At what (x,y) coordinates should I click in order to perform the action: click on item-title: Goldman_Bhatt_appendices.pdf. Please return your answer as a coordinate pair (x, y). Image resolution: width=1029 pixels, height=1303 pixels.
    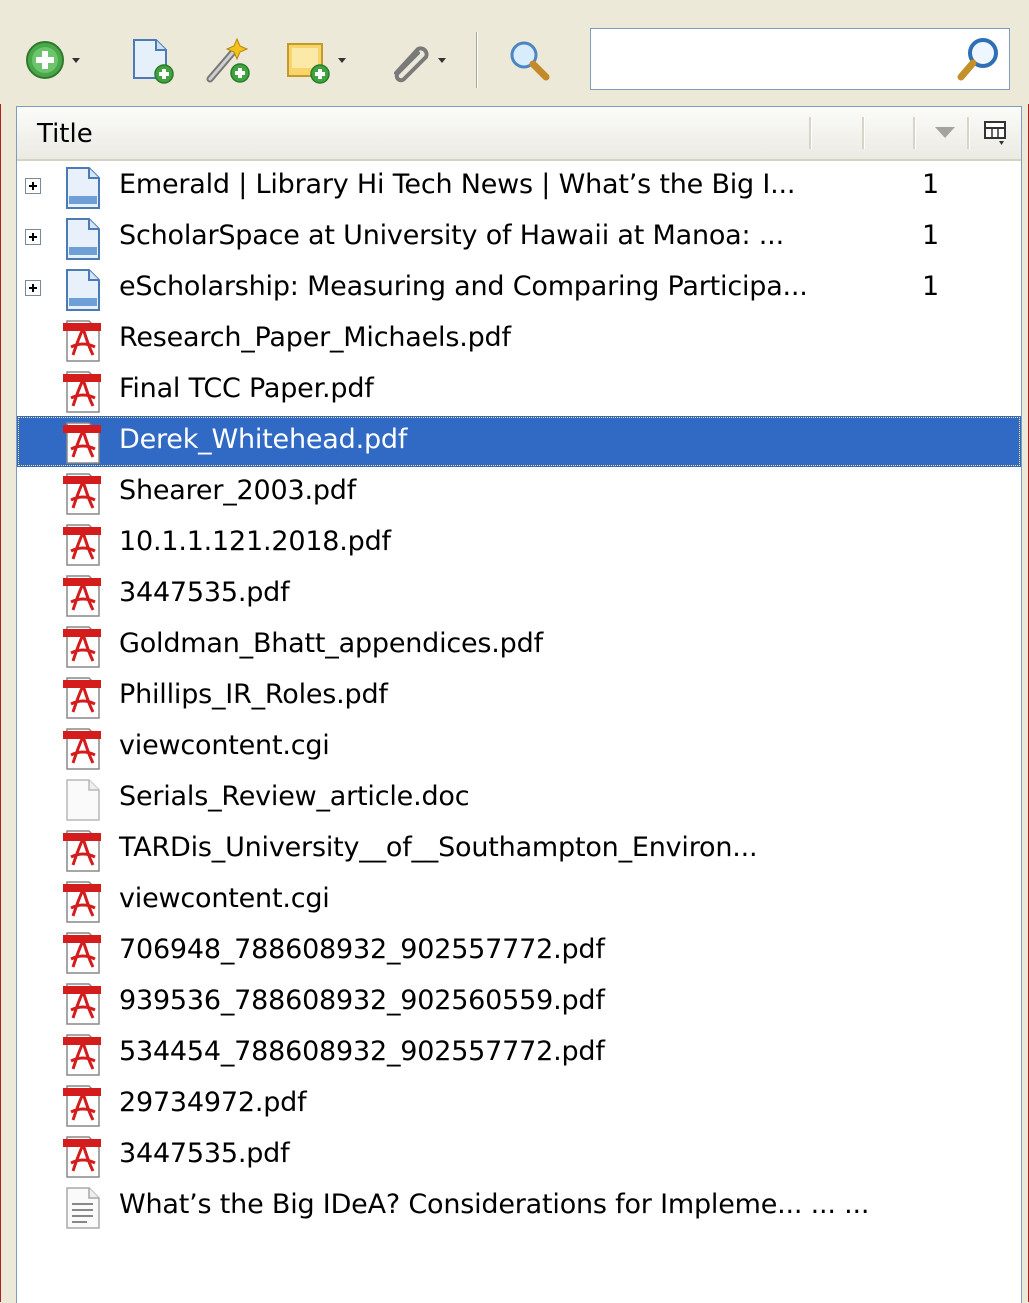
    Looking at the image, I should click on (331, 643).